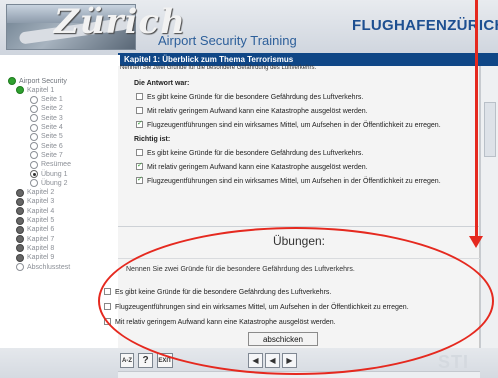 The image size is (498, 378). I want to click on sidebar-item: Seite 5, so click(46, 136).